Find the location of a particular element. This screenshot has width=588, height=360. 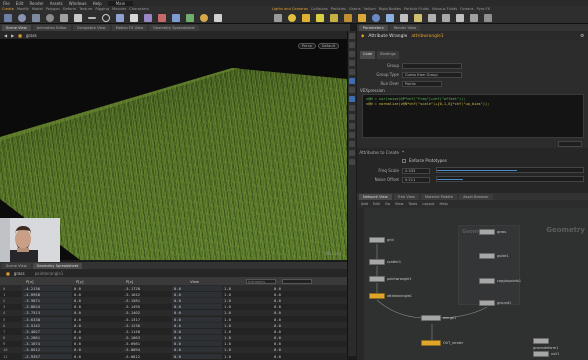

l-system-tool-icon is located at coordinates (190, 18).